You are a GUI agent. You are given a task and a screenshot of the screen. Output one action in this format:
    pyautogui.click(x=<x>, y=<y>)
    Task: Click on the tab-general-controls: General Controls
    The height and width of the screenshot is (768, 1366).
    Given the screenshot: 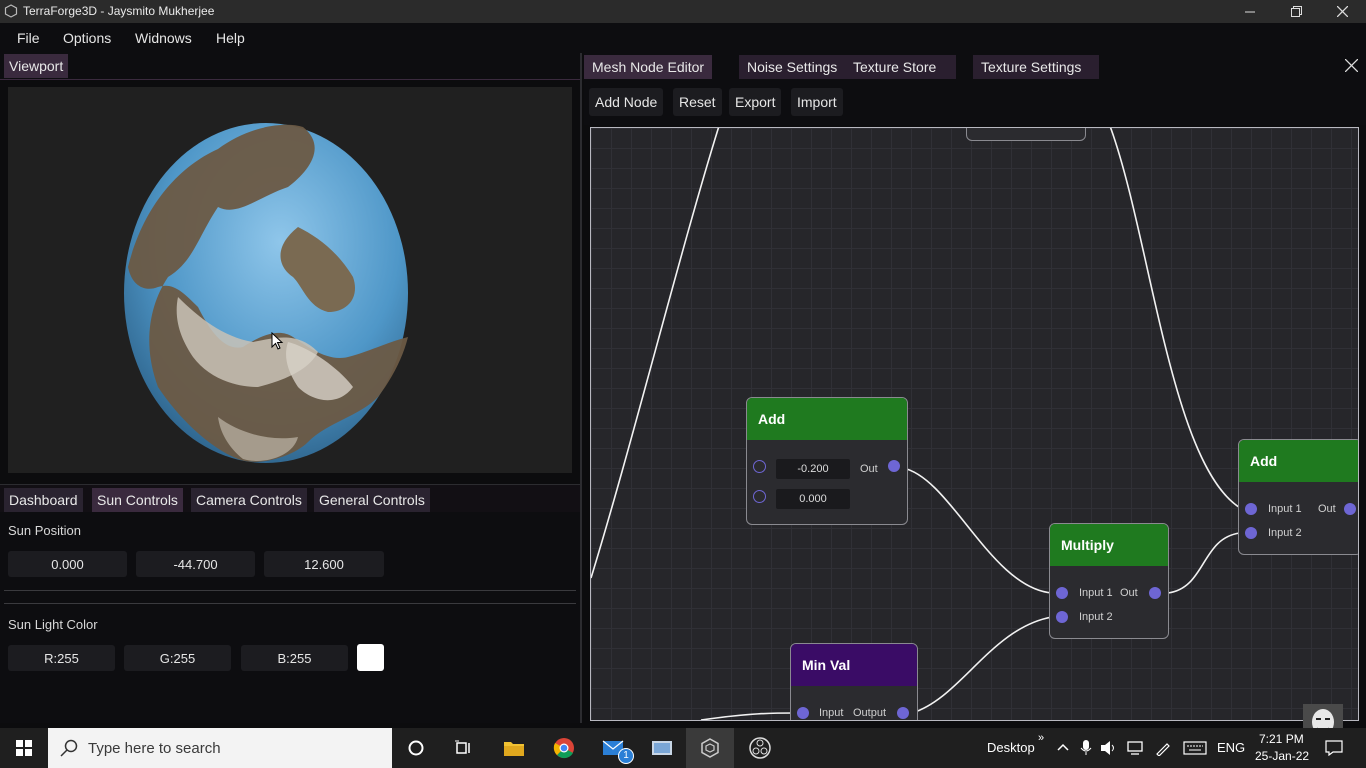 What is the action you would take?
    pyautogui.click(x=372, y=500)
    